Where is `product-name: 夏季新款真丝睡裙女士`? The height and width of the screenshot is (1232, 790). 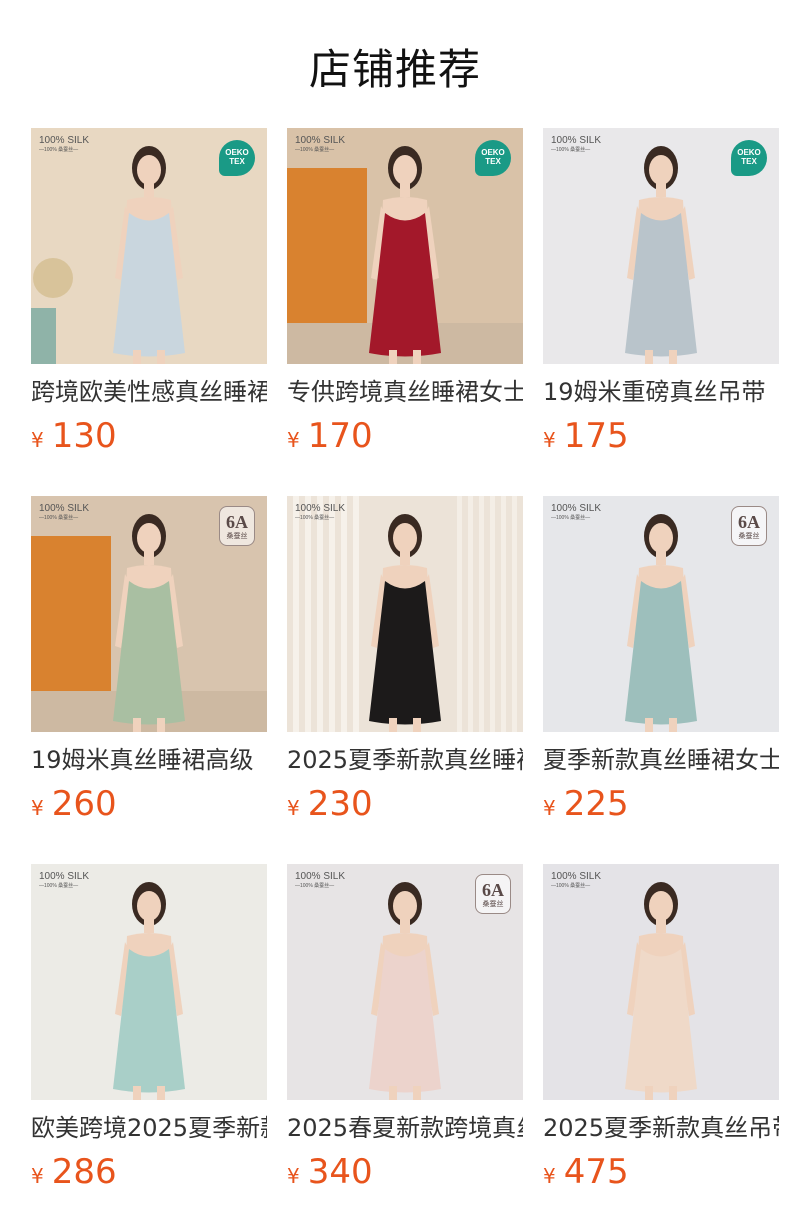
product-name: 夏季新款真丝睡裙女士 is located at coordinates (661, 760).